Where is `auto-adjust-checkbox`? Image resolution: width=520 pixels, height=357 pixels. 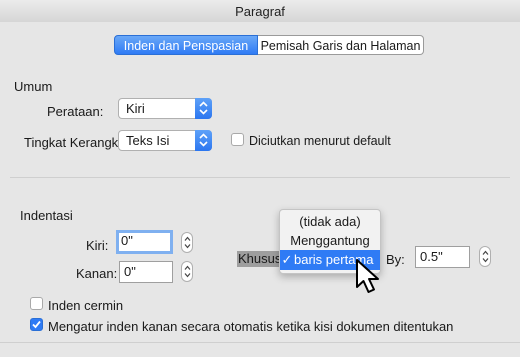
auto-adjust-checkbox is located at coordinates (36, 324).